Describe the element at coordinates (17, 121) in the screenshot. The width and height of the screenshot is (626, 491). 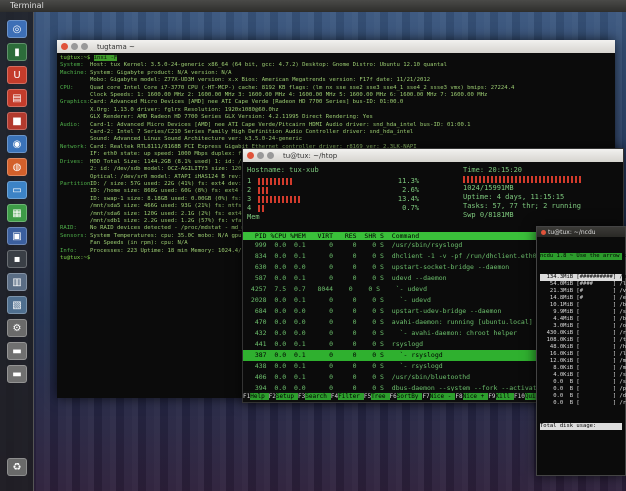
I see `red-app-icon: ■` at that location.